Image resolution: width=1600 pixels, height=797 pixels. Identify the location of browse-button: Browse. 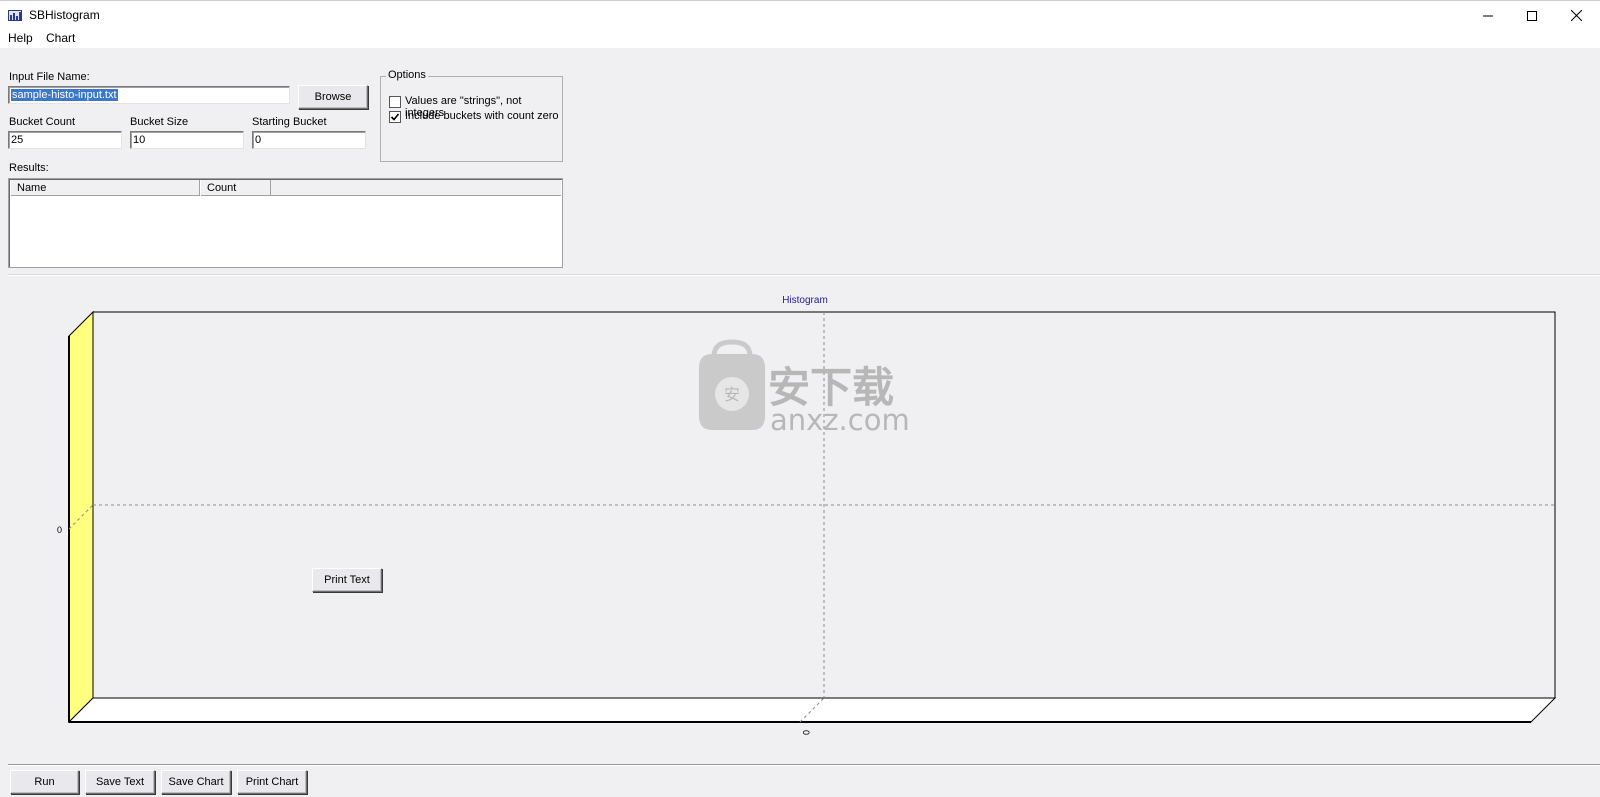
(333, 97).